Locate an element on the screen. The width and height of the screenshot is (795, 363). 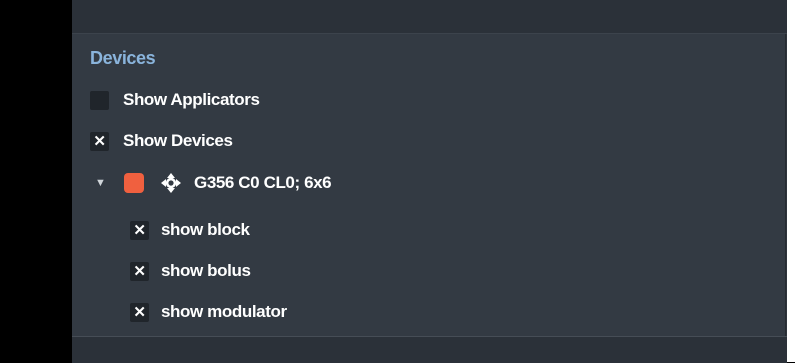
show-block-label: show block is located at coordinates (205, 229).